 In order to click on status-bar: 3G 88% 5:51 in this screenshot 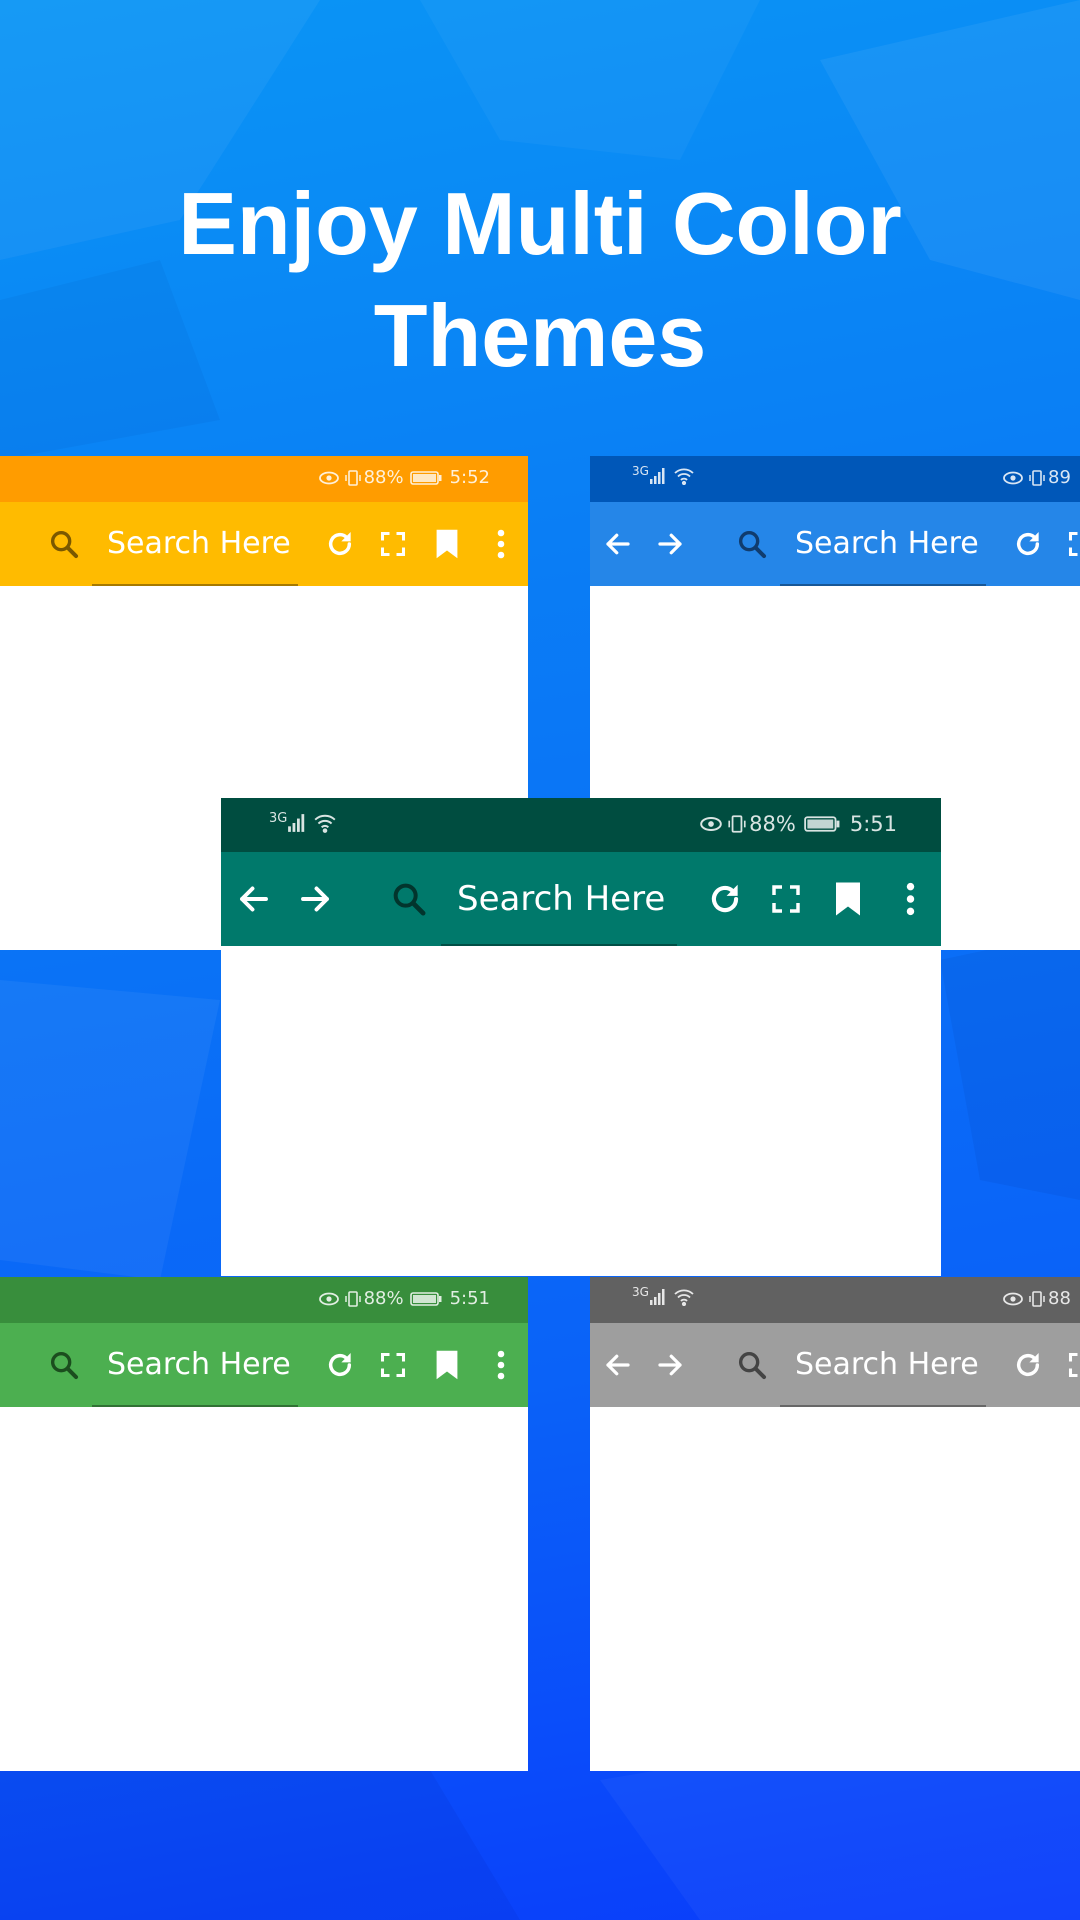, I will do `click(581, 825)`.